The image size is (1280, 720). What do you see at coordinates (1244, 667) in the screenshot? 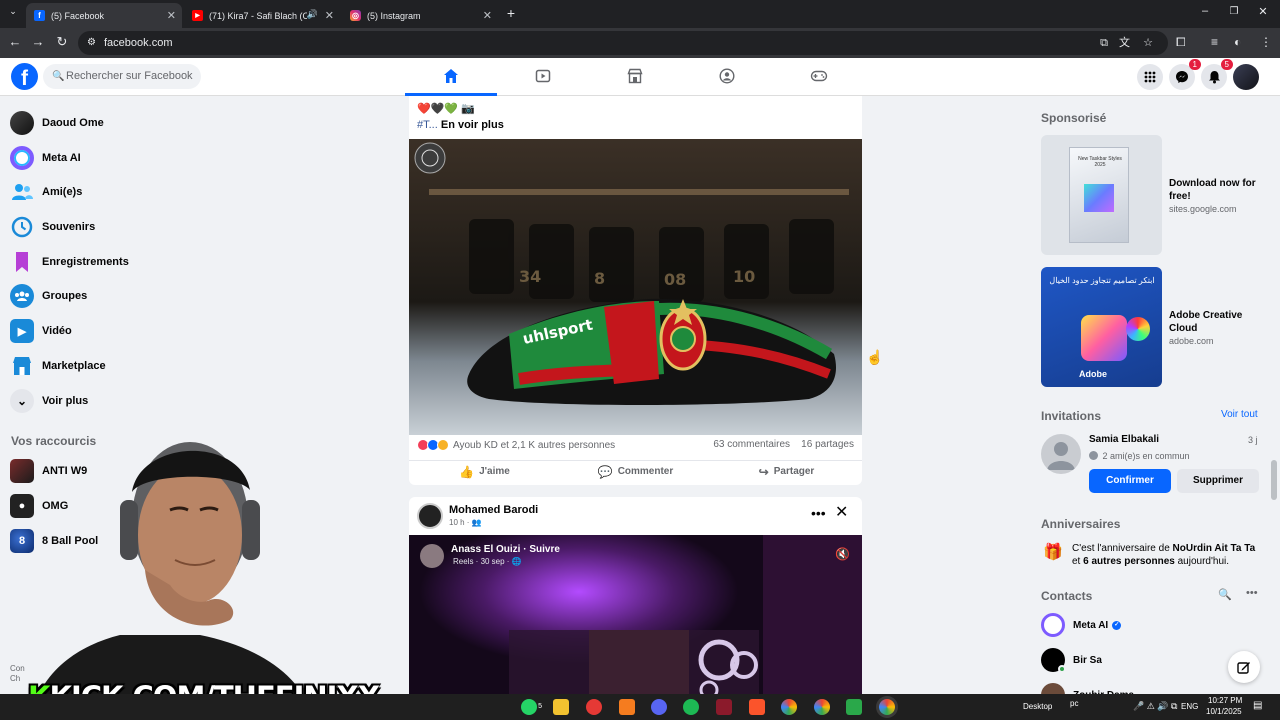
I see `new-message-button` at bounding box center [1244, 667].